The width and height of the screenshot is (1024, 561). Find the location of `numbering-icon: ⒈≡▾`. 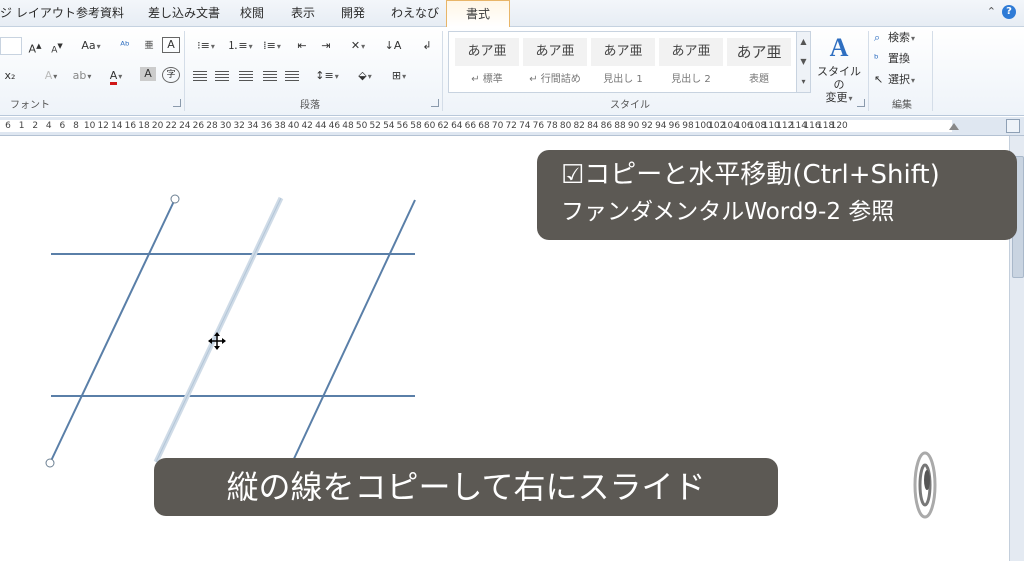

numbering-icon: ⒈≡▾ is located at coordinates (240, 46).